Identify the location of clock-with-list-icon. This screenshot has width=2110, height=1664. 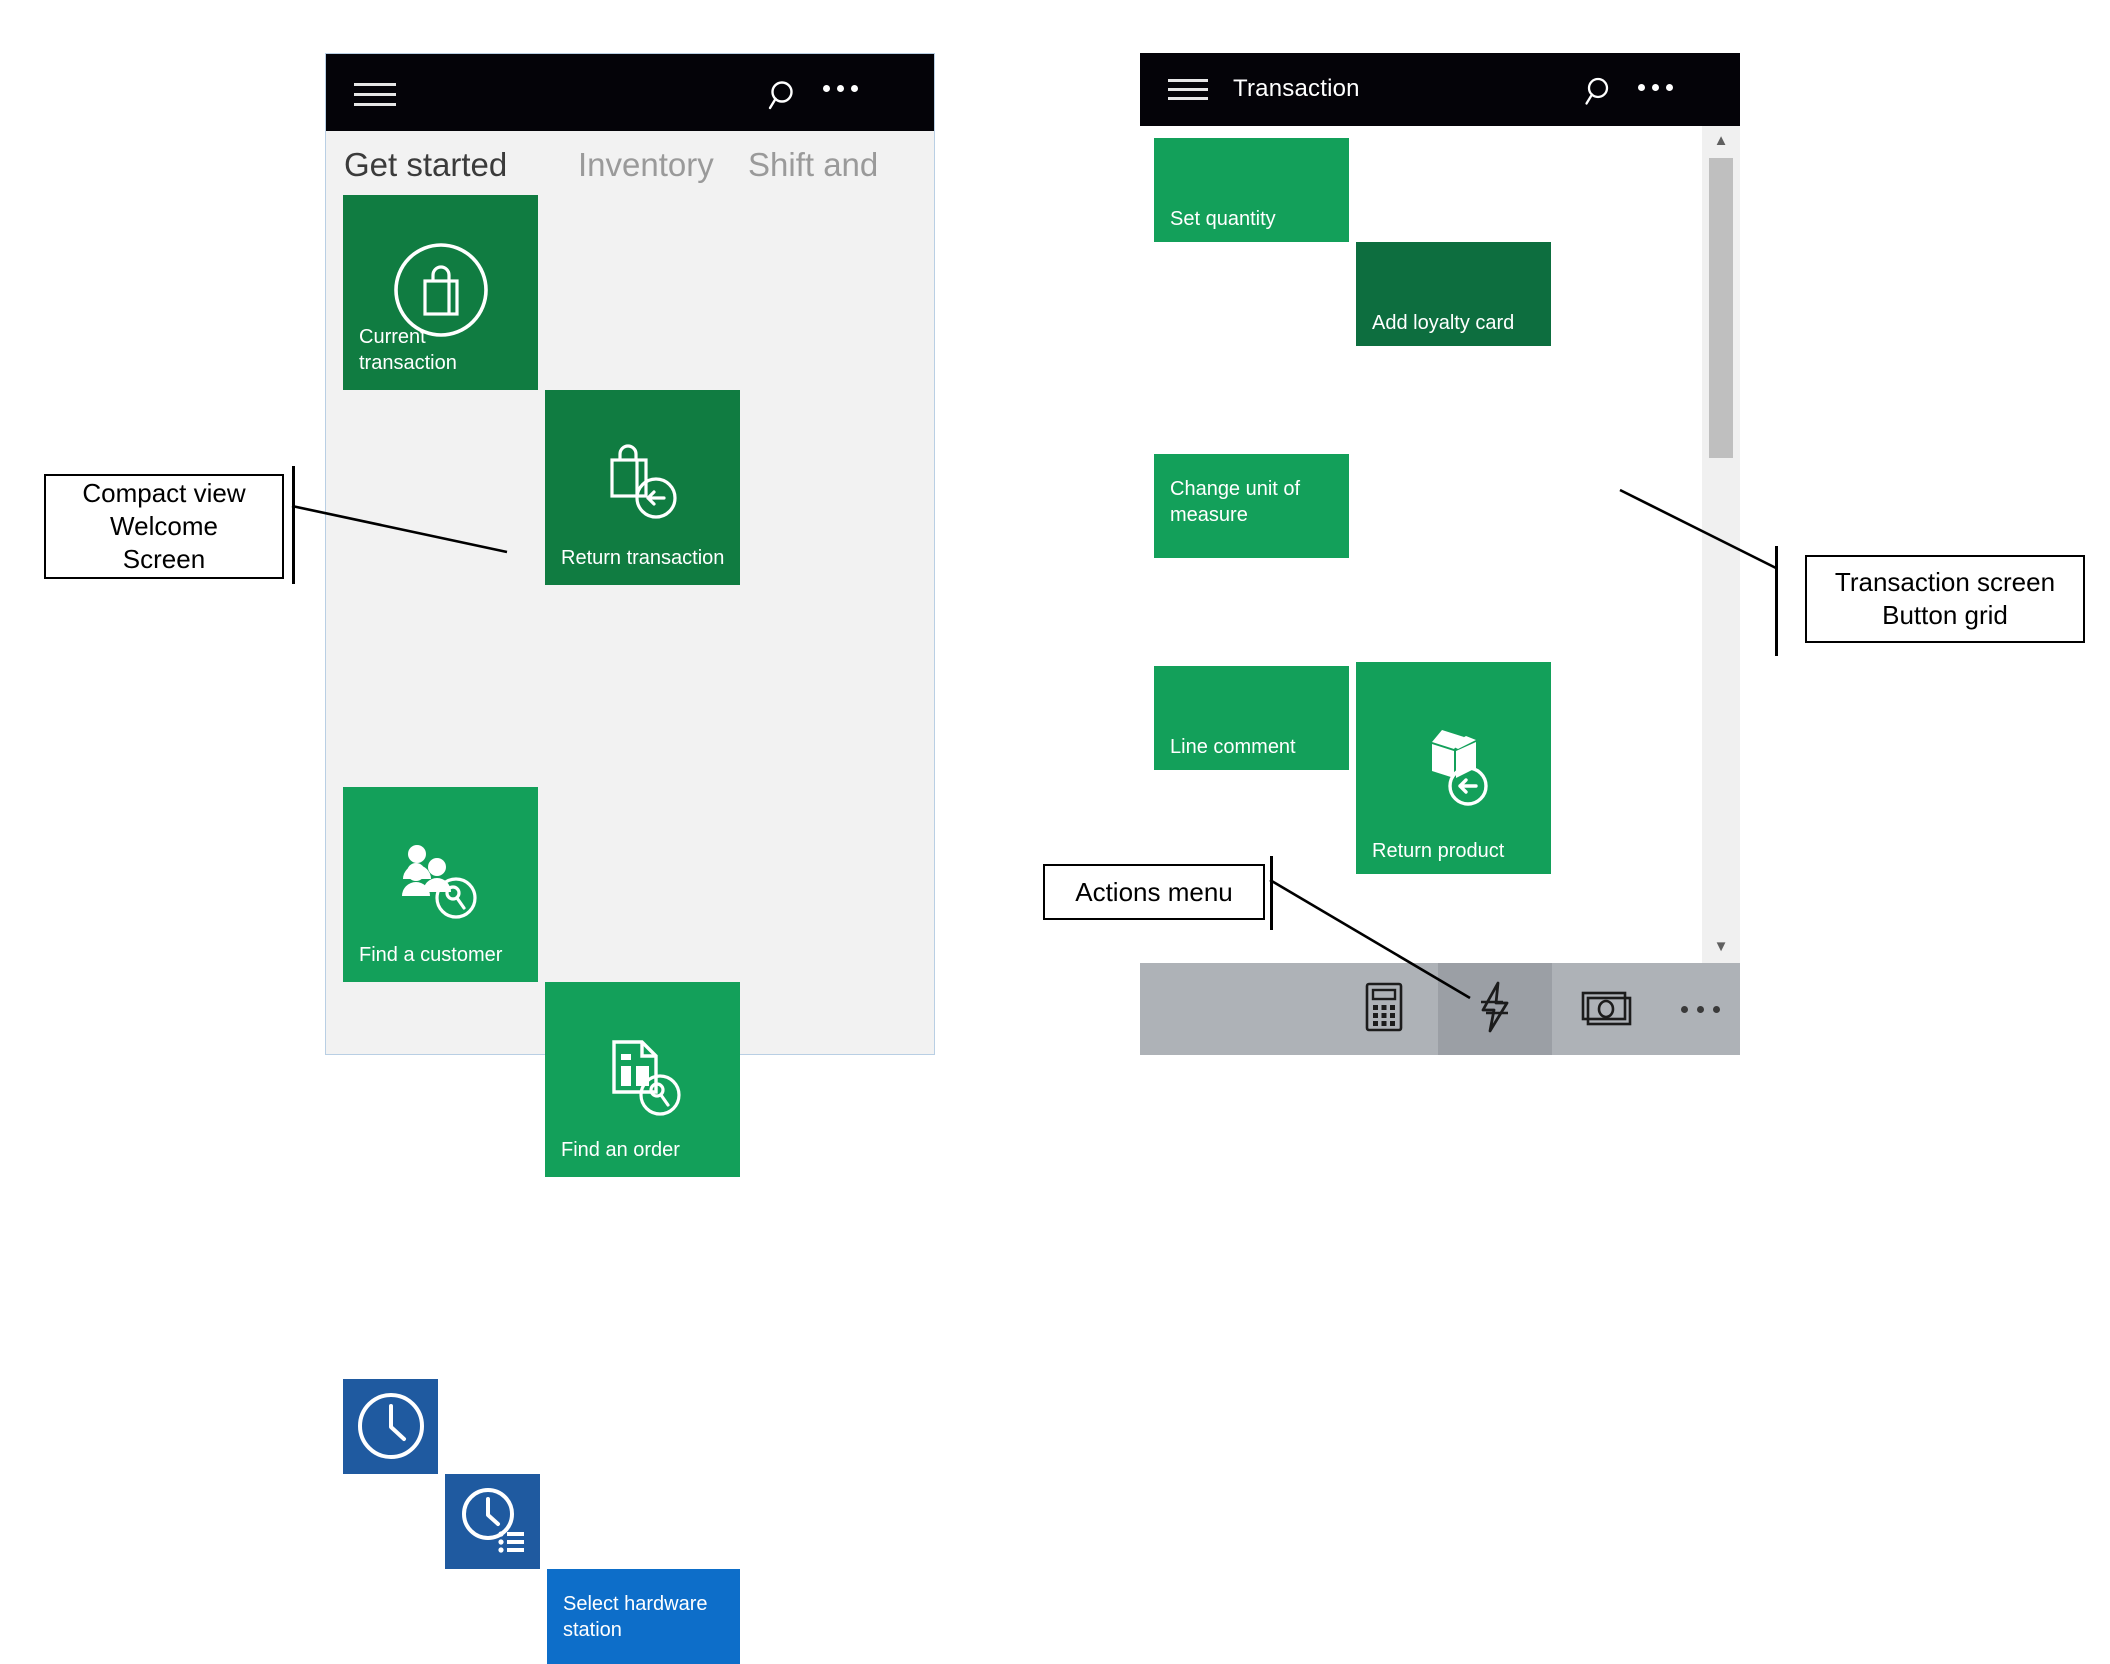
(492, 1521).